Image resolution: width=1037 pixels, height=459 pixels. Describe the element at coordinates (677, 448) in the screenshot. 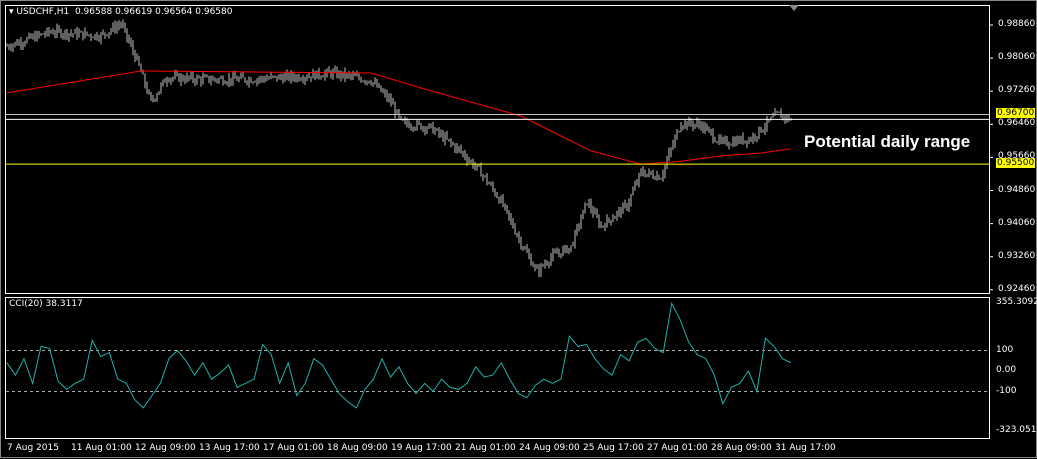

I see `time-axis-label: 27 Aug 01:00` at that location.